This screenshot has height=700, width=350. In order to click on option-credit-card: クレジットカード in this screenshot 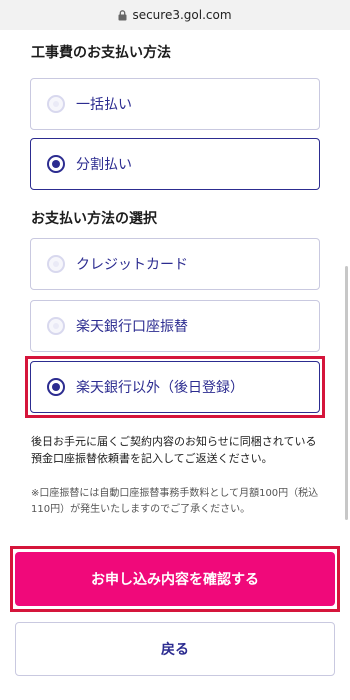, I will do `click(175, 264)`.